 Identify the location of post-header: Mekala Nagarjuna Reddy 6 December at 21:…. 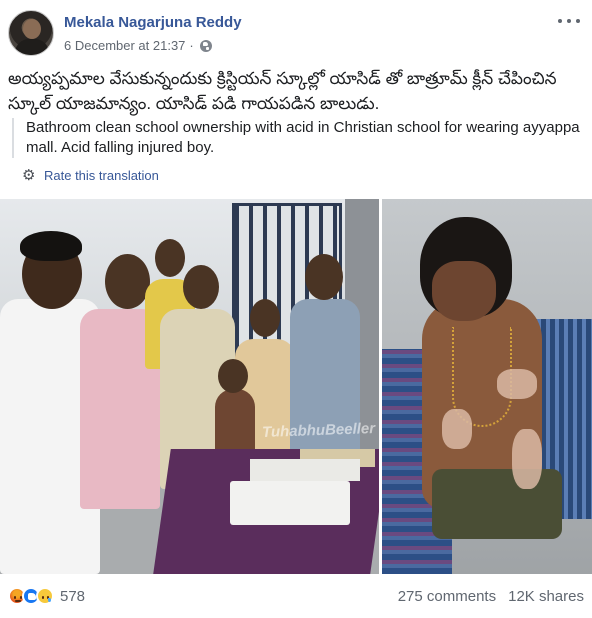
(296, 34).